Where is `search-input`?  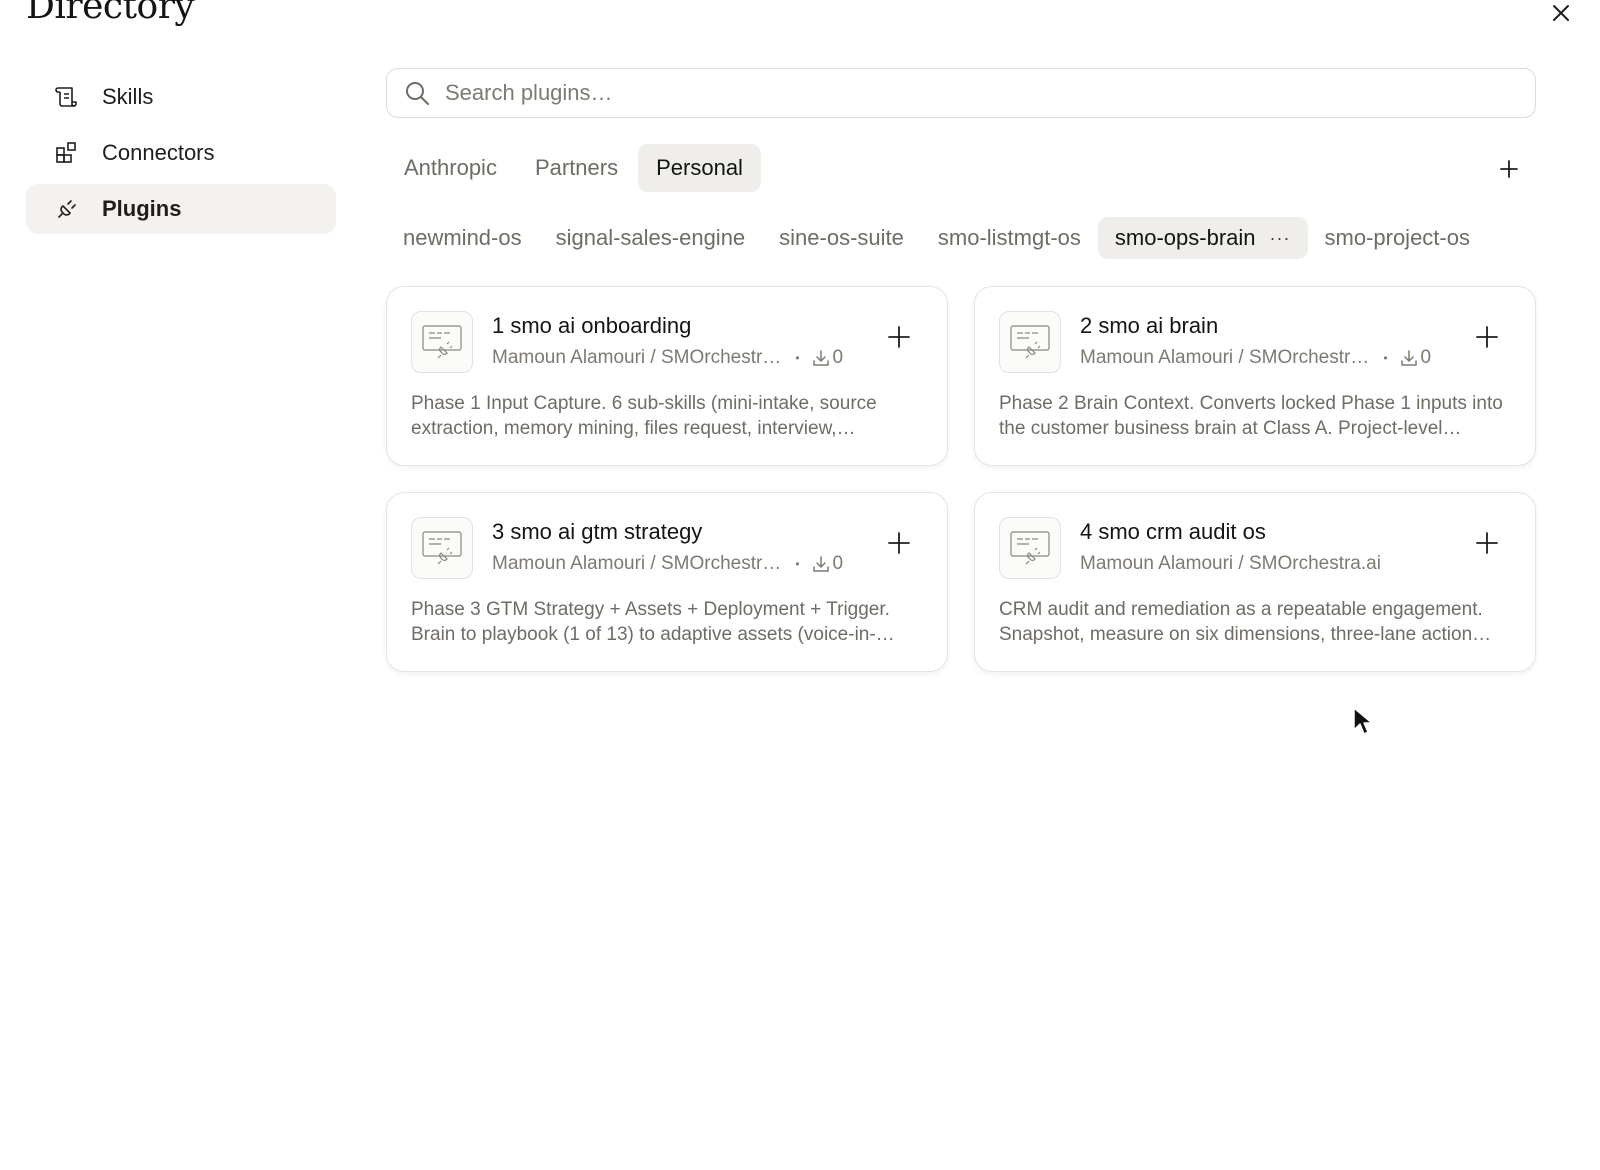 search-input is located at coordinates (975, 93).